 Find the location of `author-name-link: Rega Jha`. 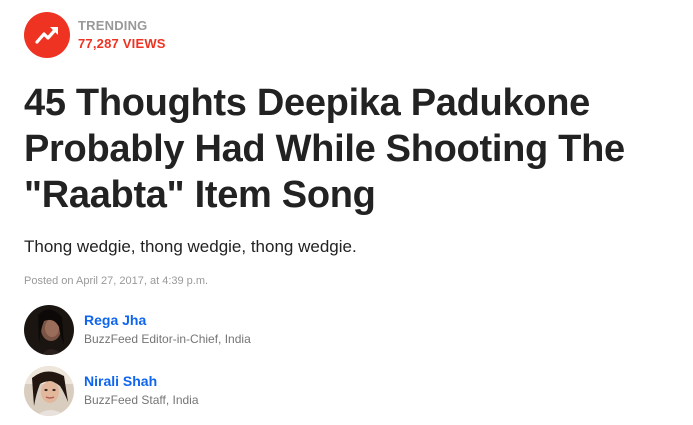

author-name-link: Rega Jha is located at coordinates (167, 320).